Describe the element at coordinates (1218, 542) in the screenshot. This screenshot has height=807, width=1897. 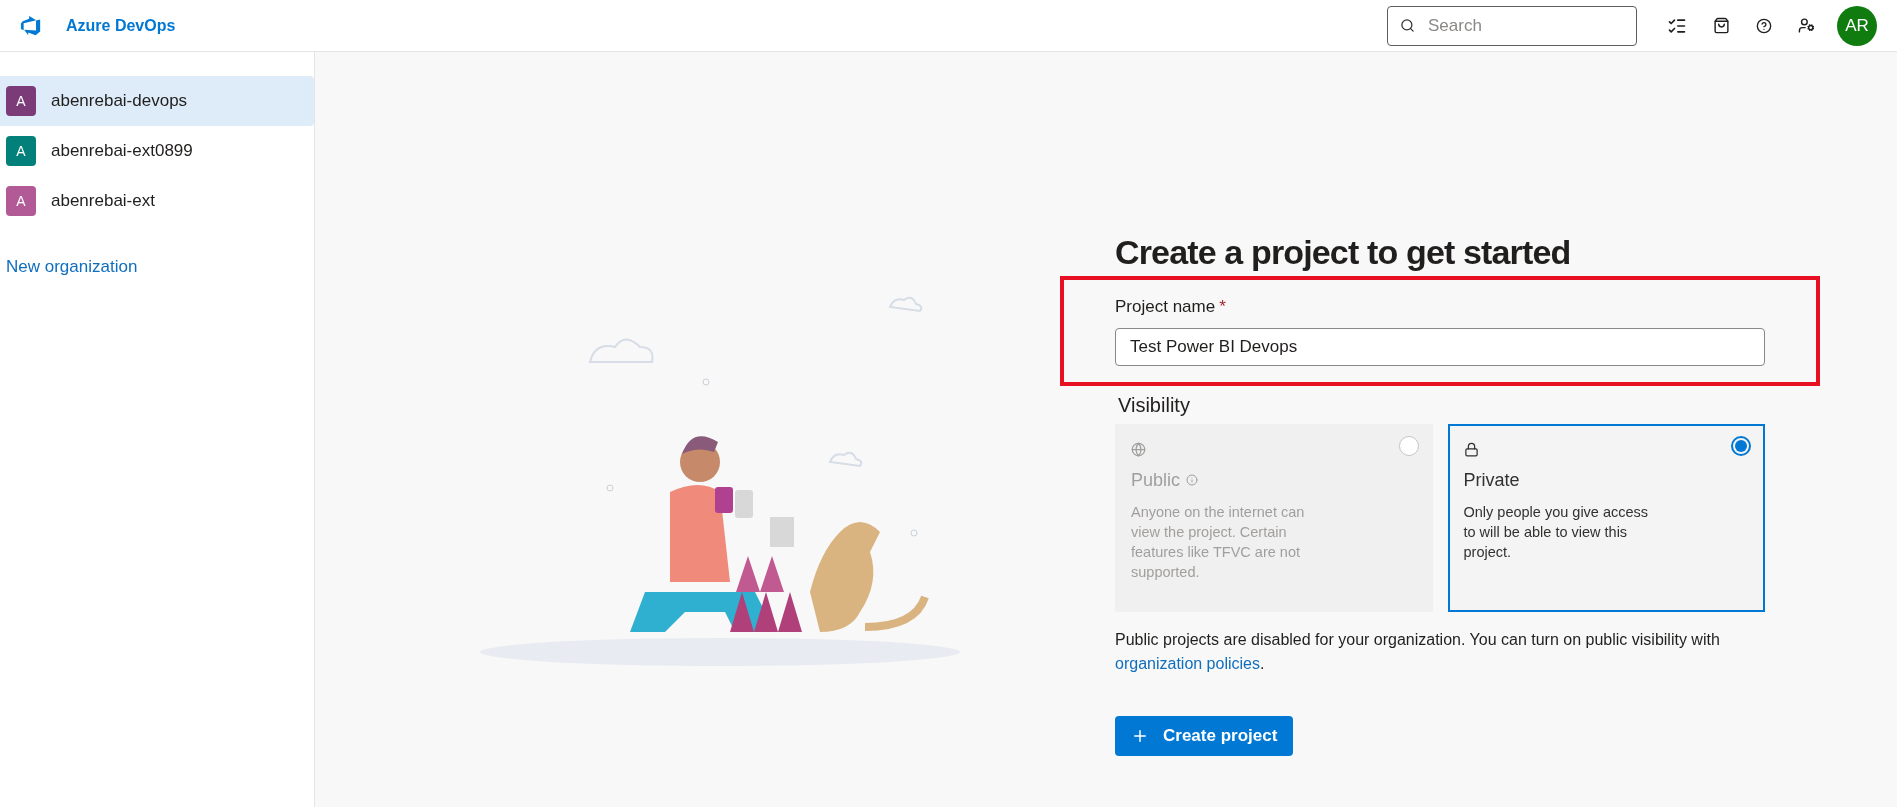
I see `option-description: Anyone on the internet can view the project. Certain features like TFVC are not supported.` at that location.